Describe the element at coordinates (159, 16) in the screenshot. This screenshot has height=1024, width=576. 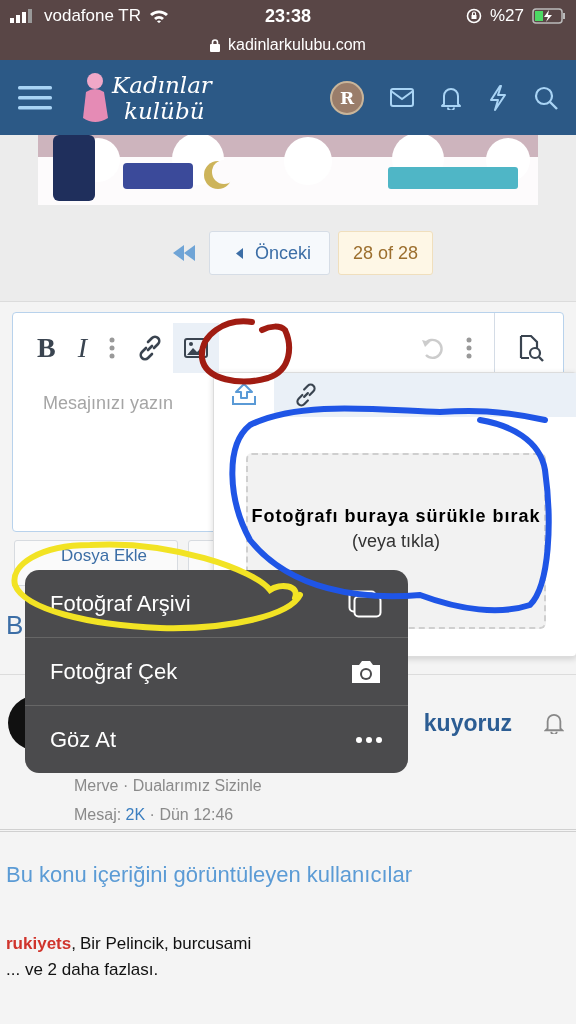
I see `wifi-icon` at that location.